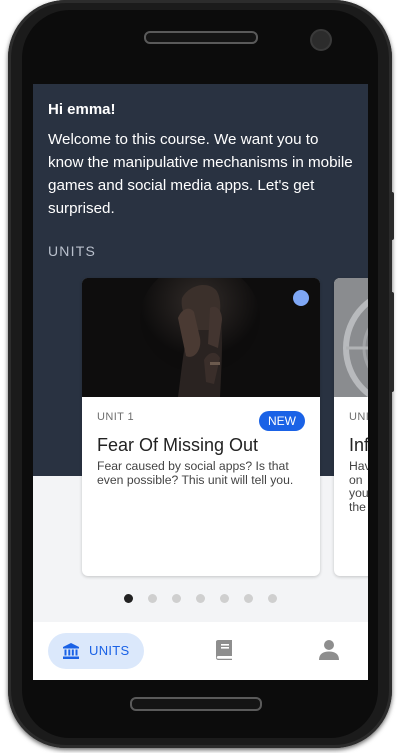  What do you see at coordinates (178, 445) in the screenshot?
I see `unit-title: Fear Of Missing Out` at bounding box center [178, 445].